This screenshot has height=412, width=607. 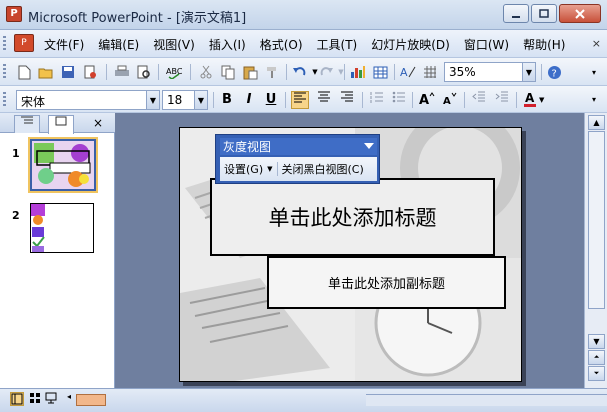 I want to click on increase-indent-button, so click(x=502, y=100).